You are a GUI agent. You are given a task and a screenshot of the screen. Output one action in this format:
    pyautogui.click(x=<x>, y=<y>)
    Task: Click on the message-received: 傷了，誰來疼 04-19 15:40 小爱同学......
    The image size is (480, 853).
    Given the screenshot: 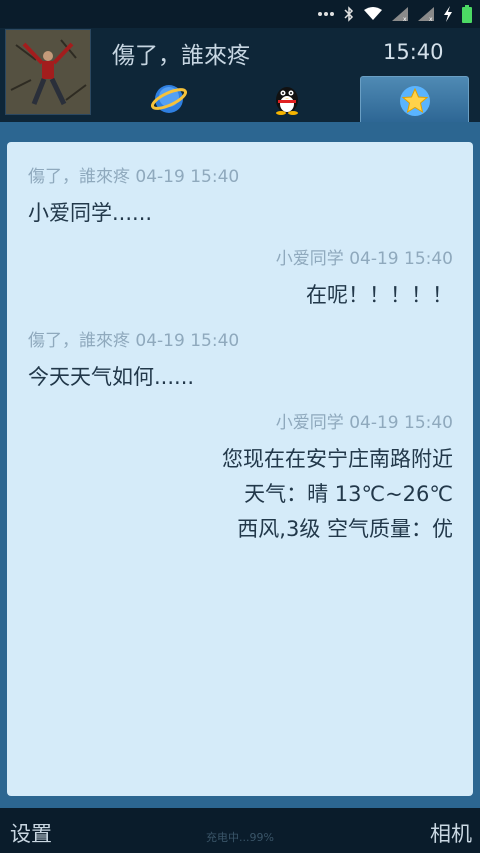 What is the action you would take?
    pyautogui.click(x=133, y=194)
    